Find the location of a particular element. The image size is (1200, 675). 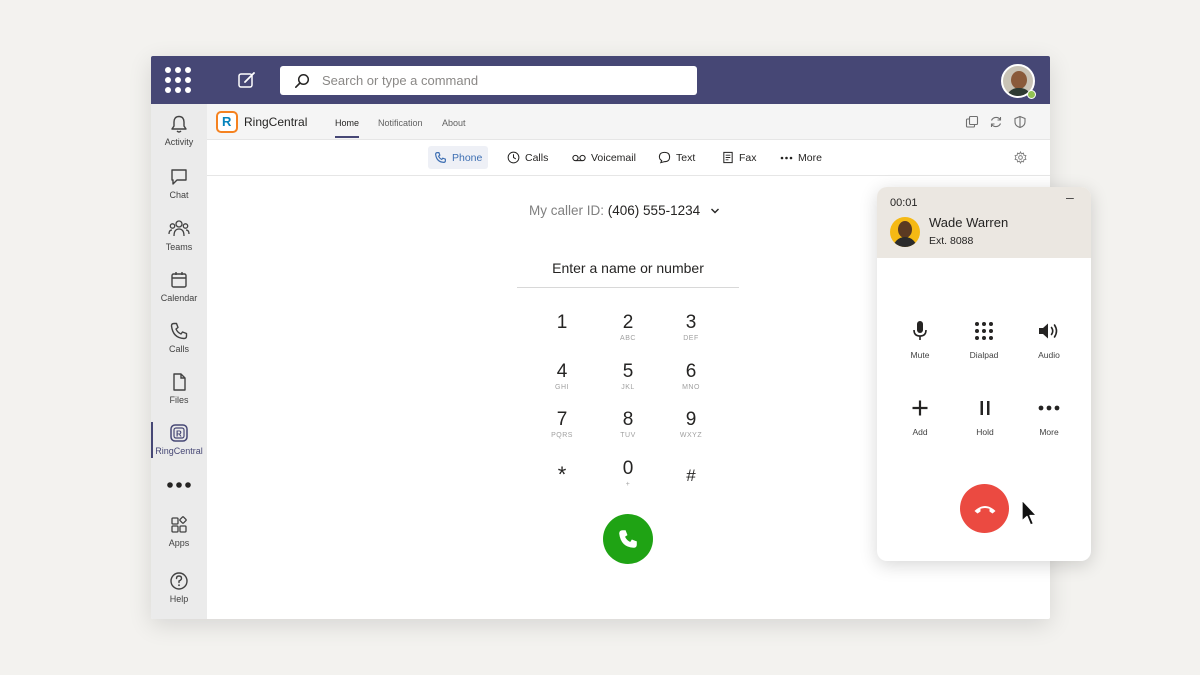

call-timer: 00:01 is located at coordinates (904, 203).